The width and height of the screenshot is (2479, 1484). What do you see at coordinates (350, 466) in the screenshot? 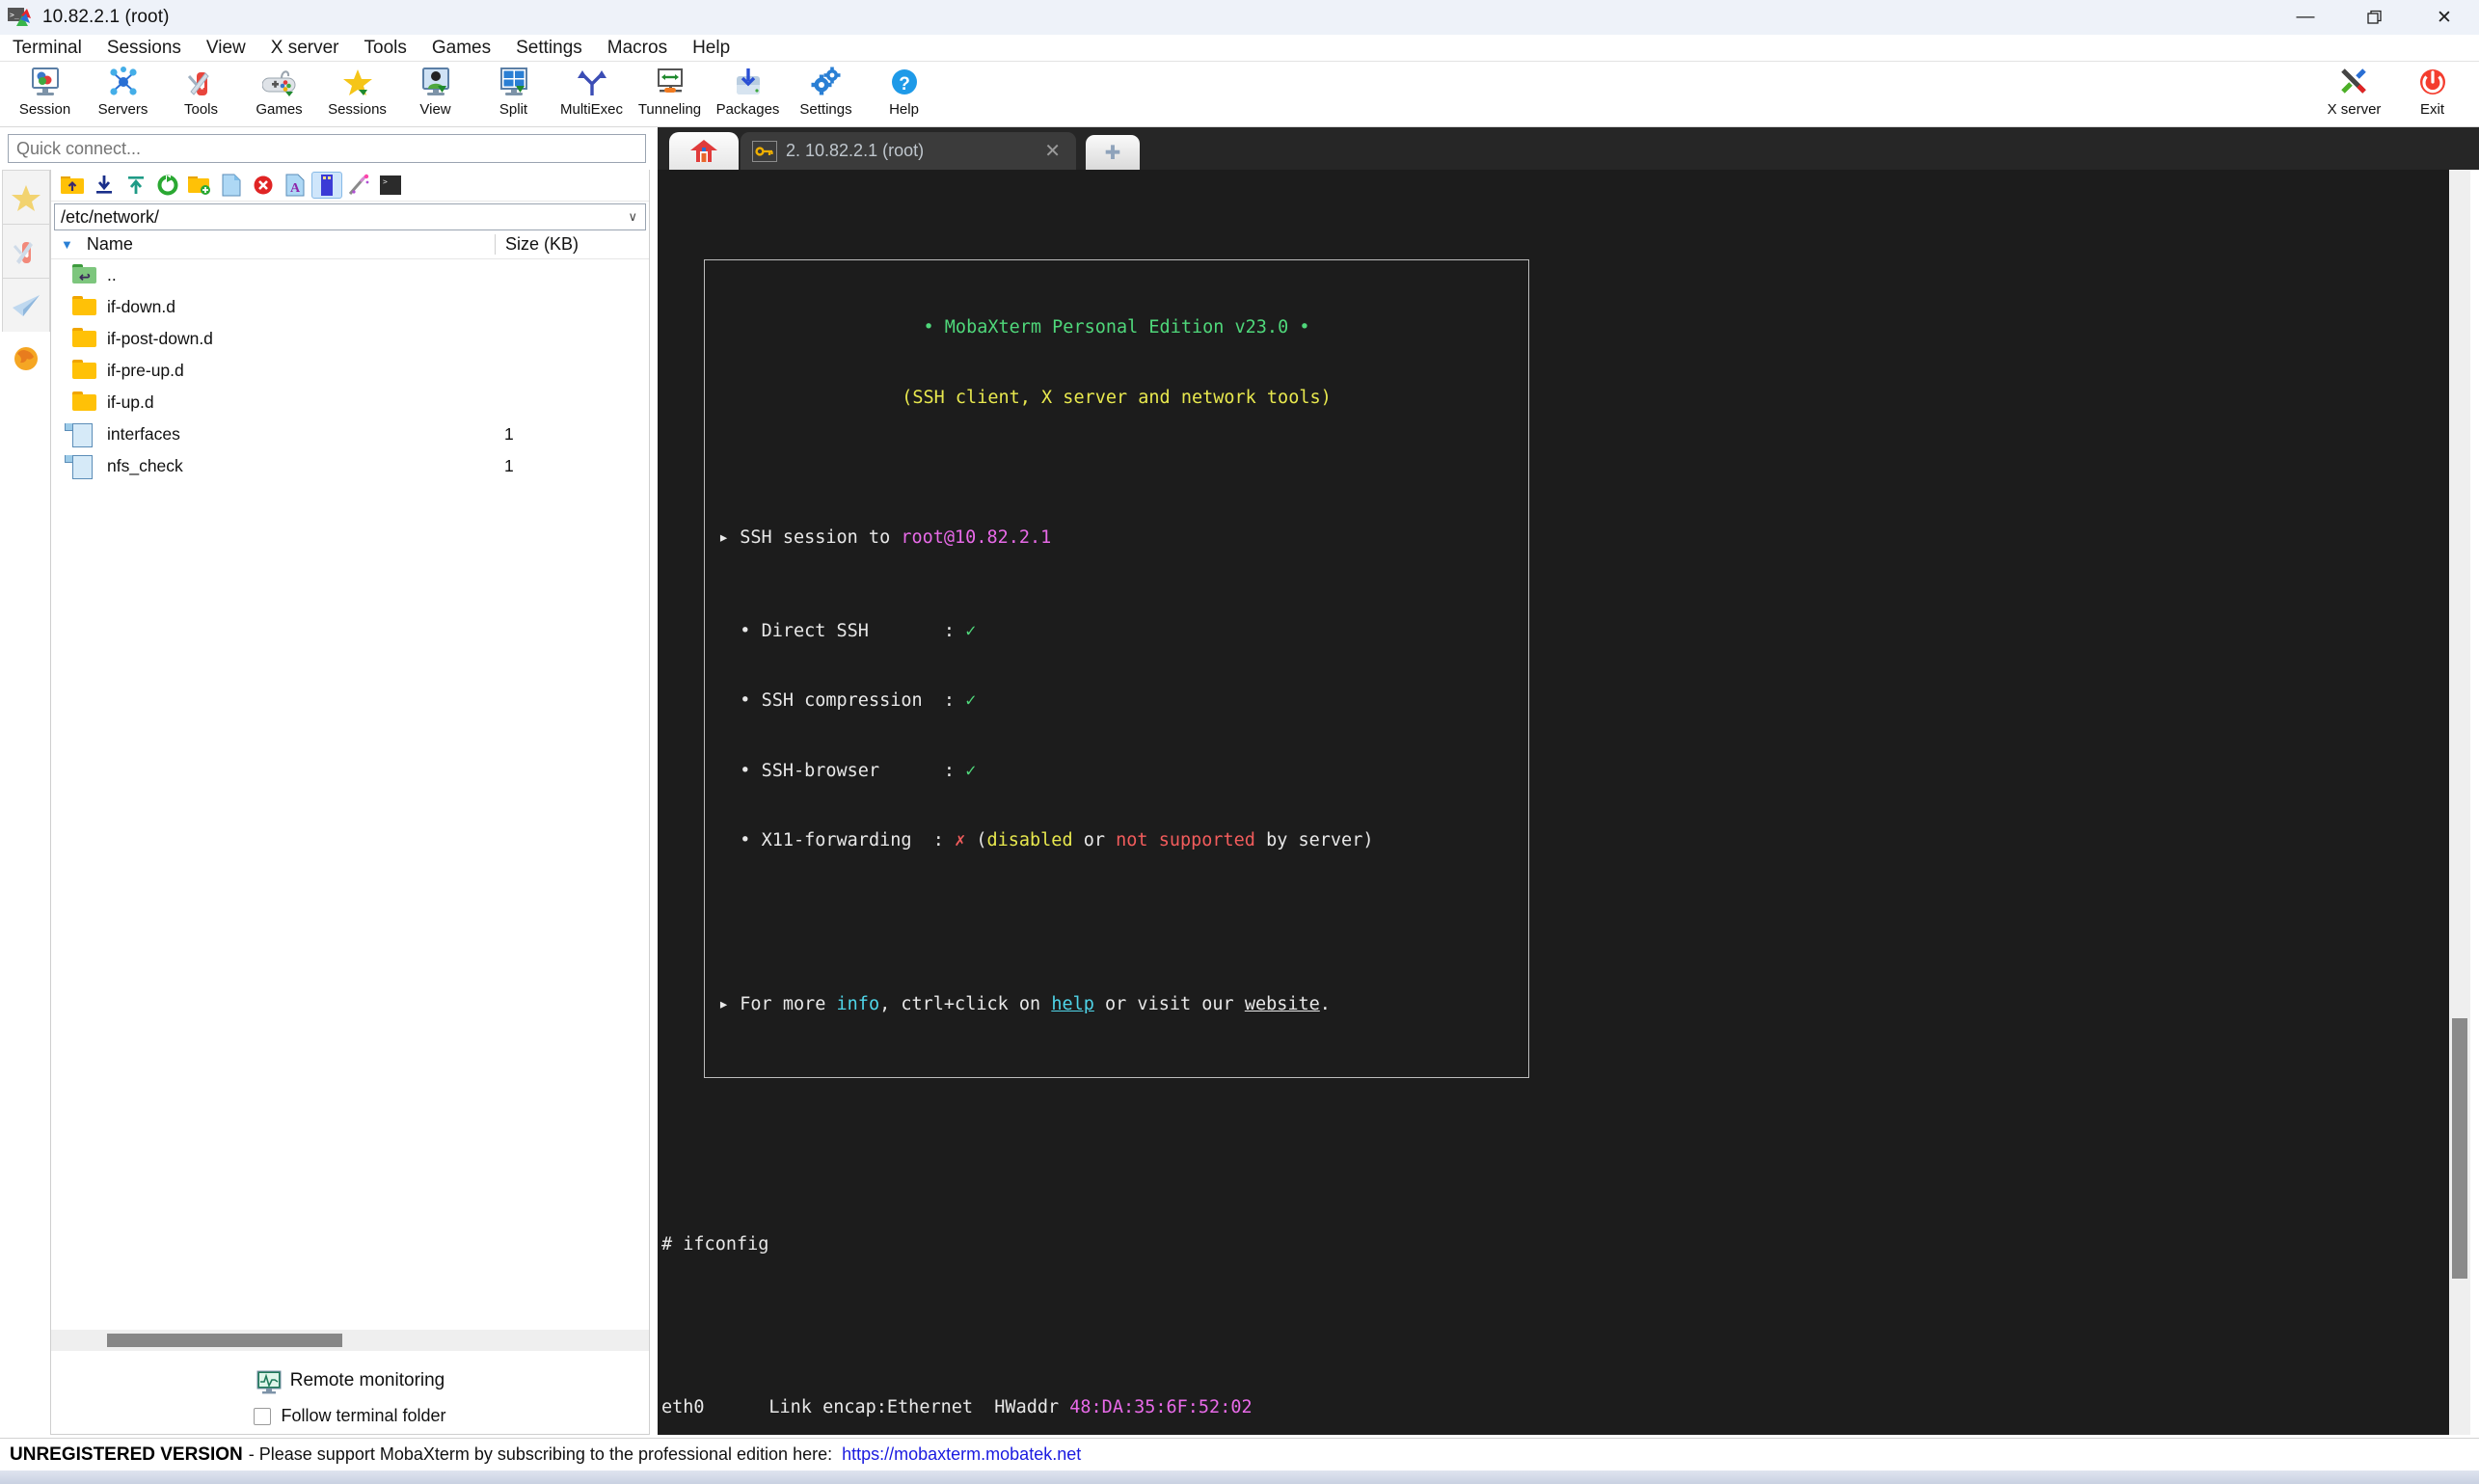
I see `list-item: nfs_check 1` at bounding box center [350, 466].